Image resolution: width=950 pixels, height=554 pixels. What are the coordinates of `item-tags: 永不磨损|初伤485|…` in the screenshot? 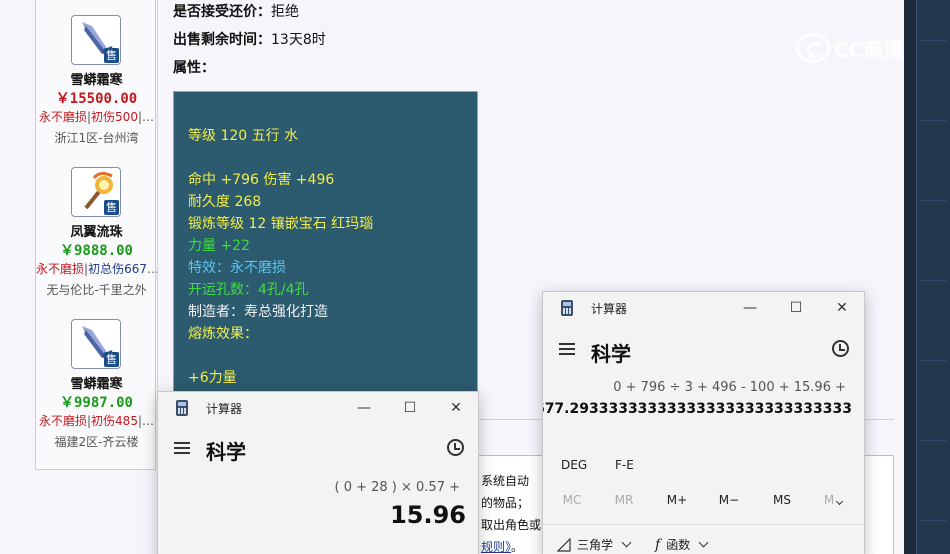 It's located at (96, 421).